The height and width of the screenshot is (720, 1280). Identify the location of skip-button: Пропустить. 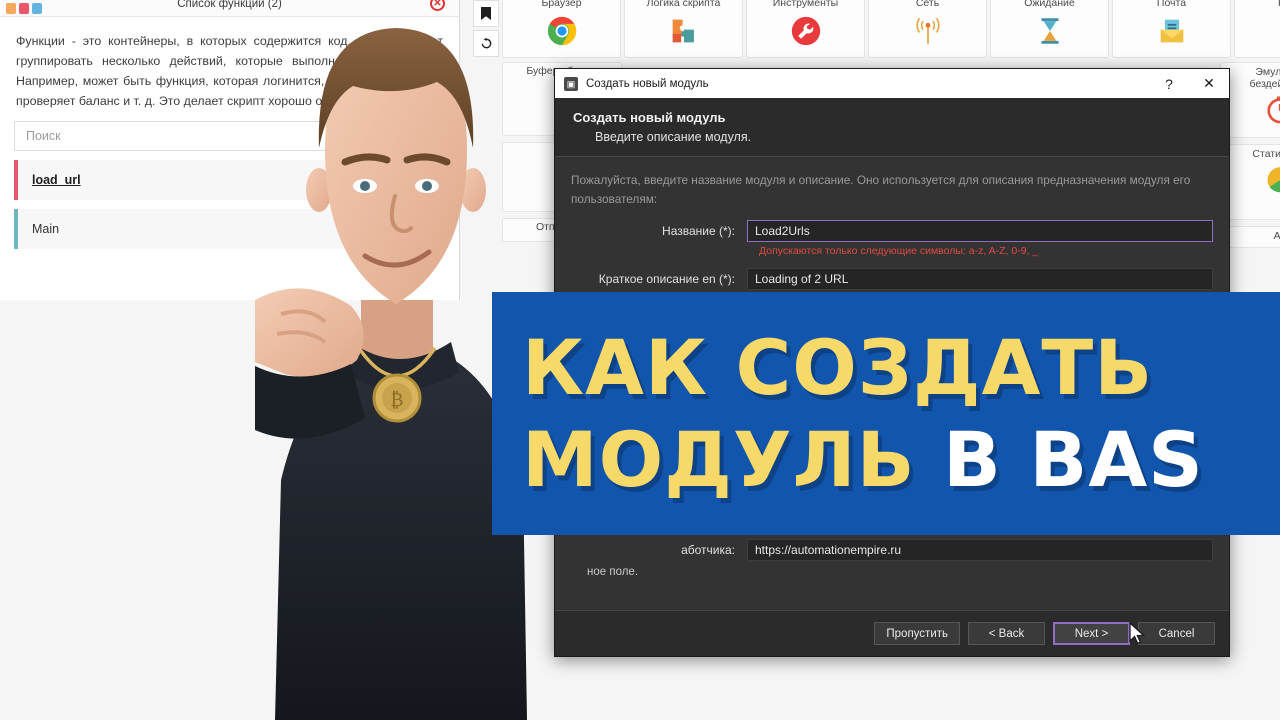
(917, 633).